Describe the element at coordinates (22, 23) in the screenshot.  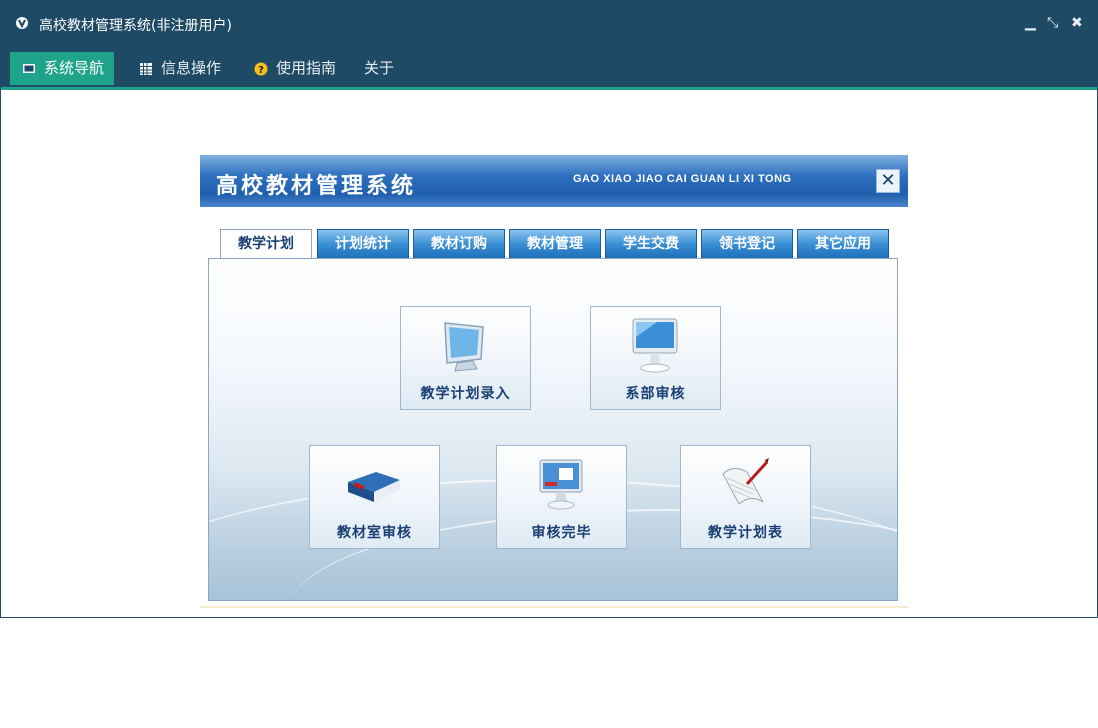
I see `app-logo-icon` at that location.